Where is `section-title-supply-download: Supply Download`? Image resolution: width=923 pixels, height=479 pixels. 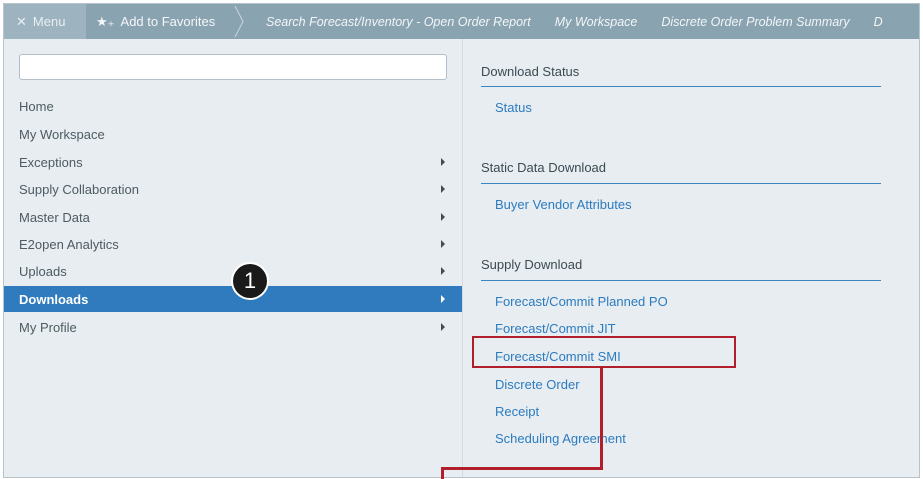 section-title-supply-download: Supply Download is located at coordinates (532, 264).